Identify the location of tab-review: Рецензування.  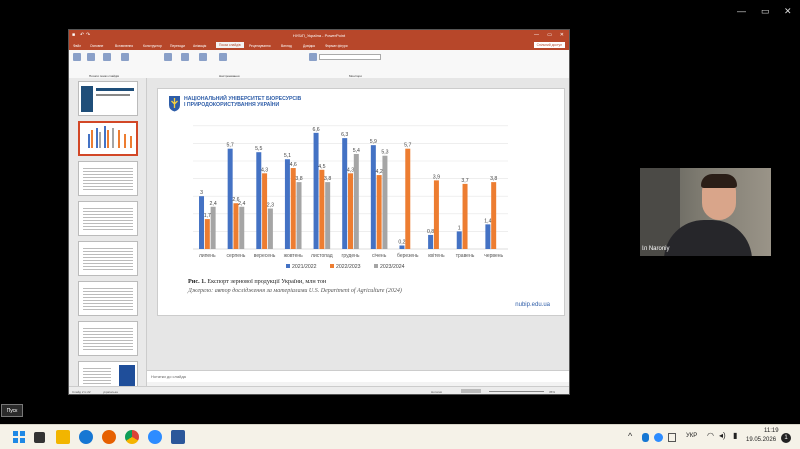
(260, 46).